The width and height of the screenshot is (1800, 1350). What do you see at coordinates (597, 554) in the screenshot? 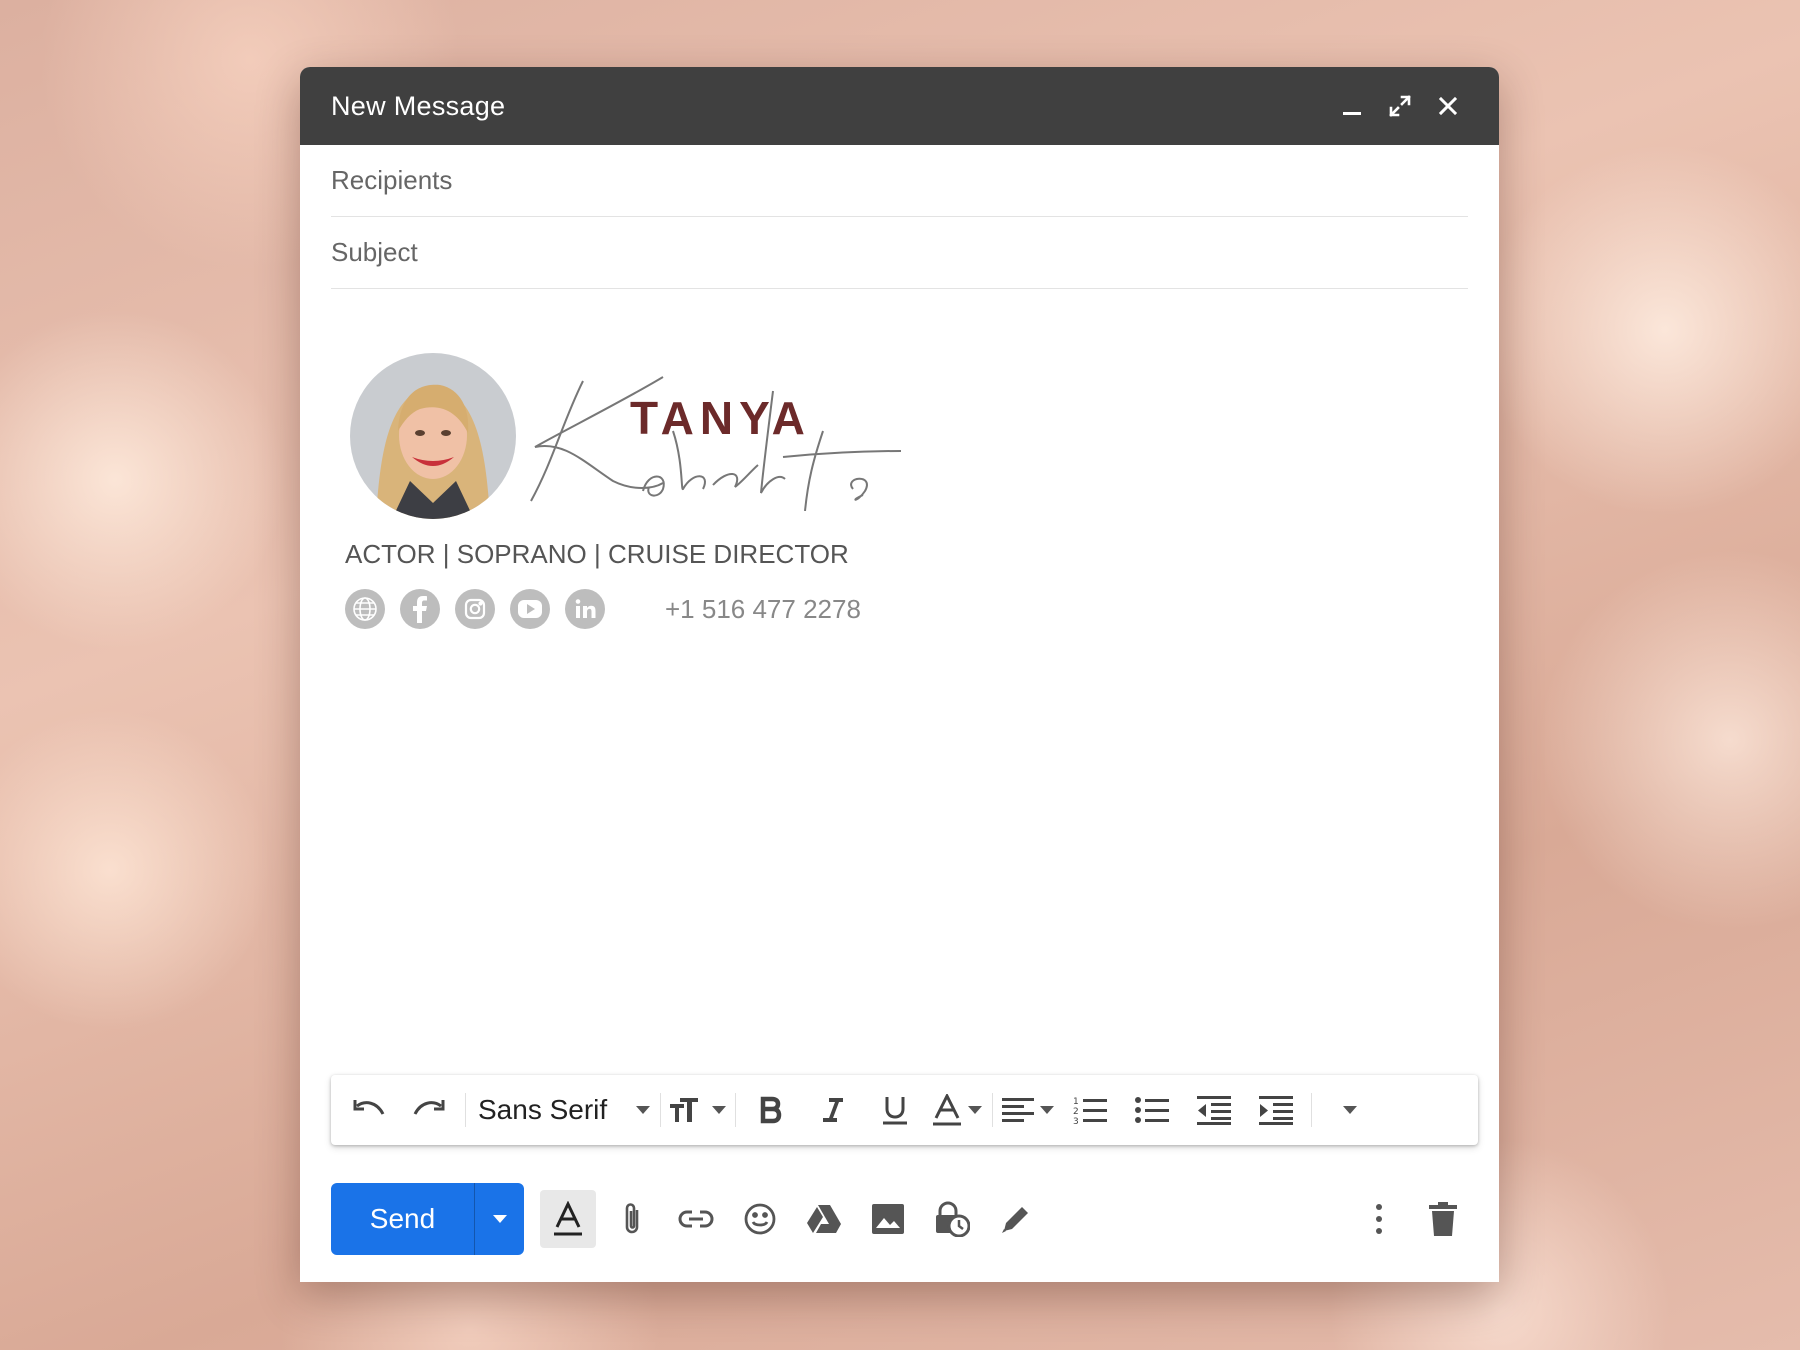
I see `signature-tagline: ACTOR | SOPRANO | CRUISE DIRECTOR` at bounding box center [597, 554].